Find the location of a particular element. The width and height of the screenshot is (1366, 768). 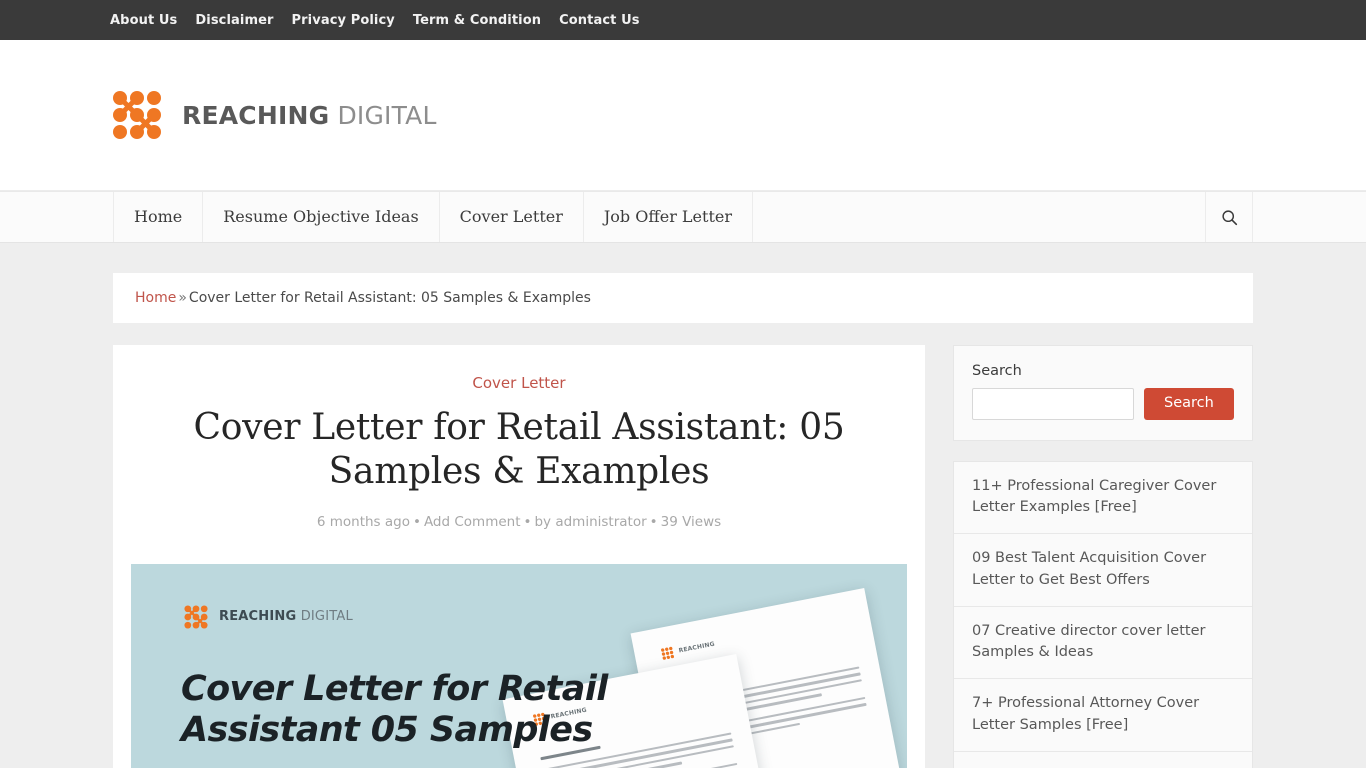

nav-item-job-offer-letter: Job Offer Letter is located at coordinates (667, 217).